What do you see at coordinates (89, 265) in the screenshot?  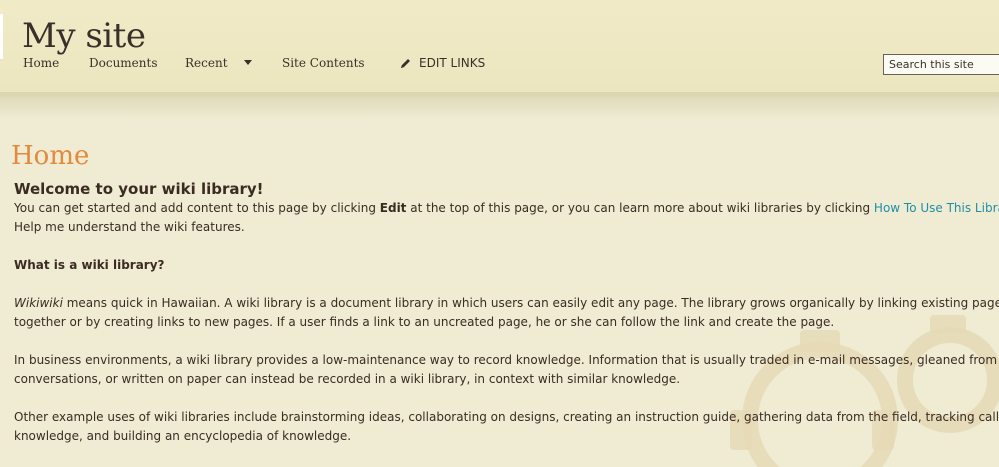 I see `subheading: What is a wiki library?` at bounding box center [89, 265].